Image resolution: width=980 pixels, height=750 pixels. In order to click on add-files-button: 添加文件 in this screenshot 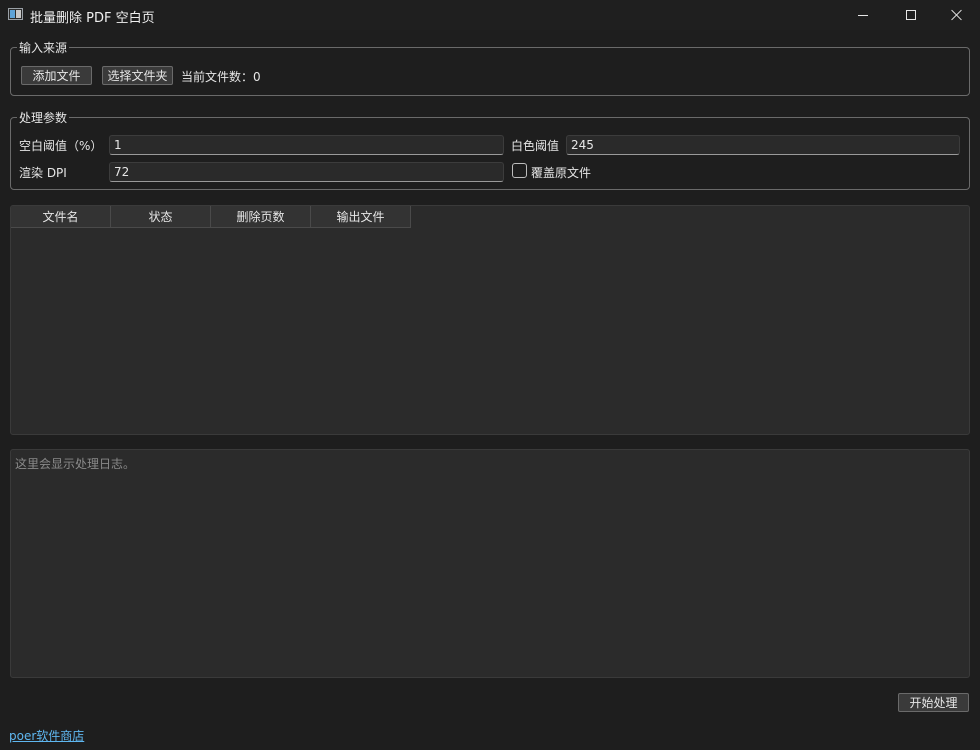, I will do `click(56, 75)`.